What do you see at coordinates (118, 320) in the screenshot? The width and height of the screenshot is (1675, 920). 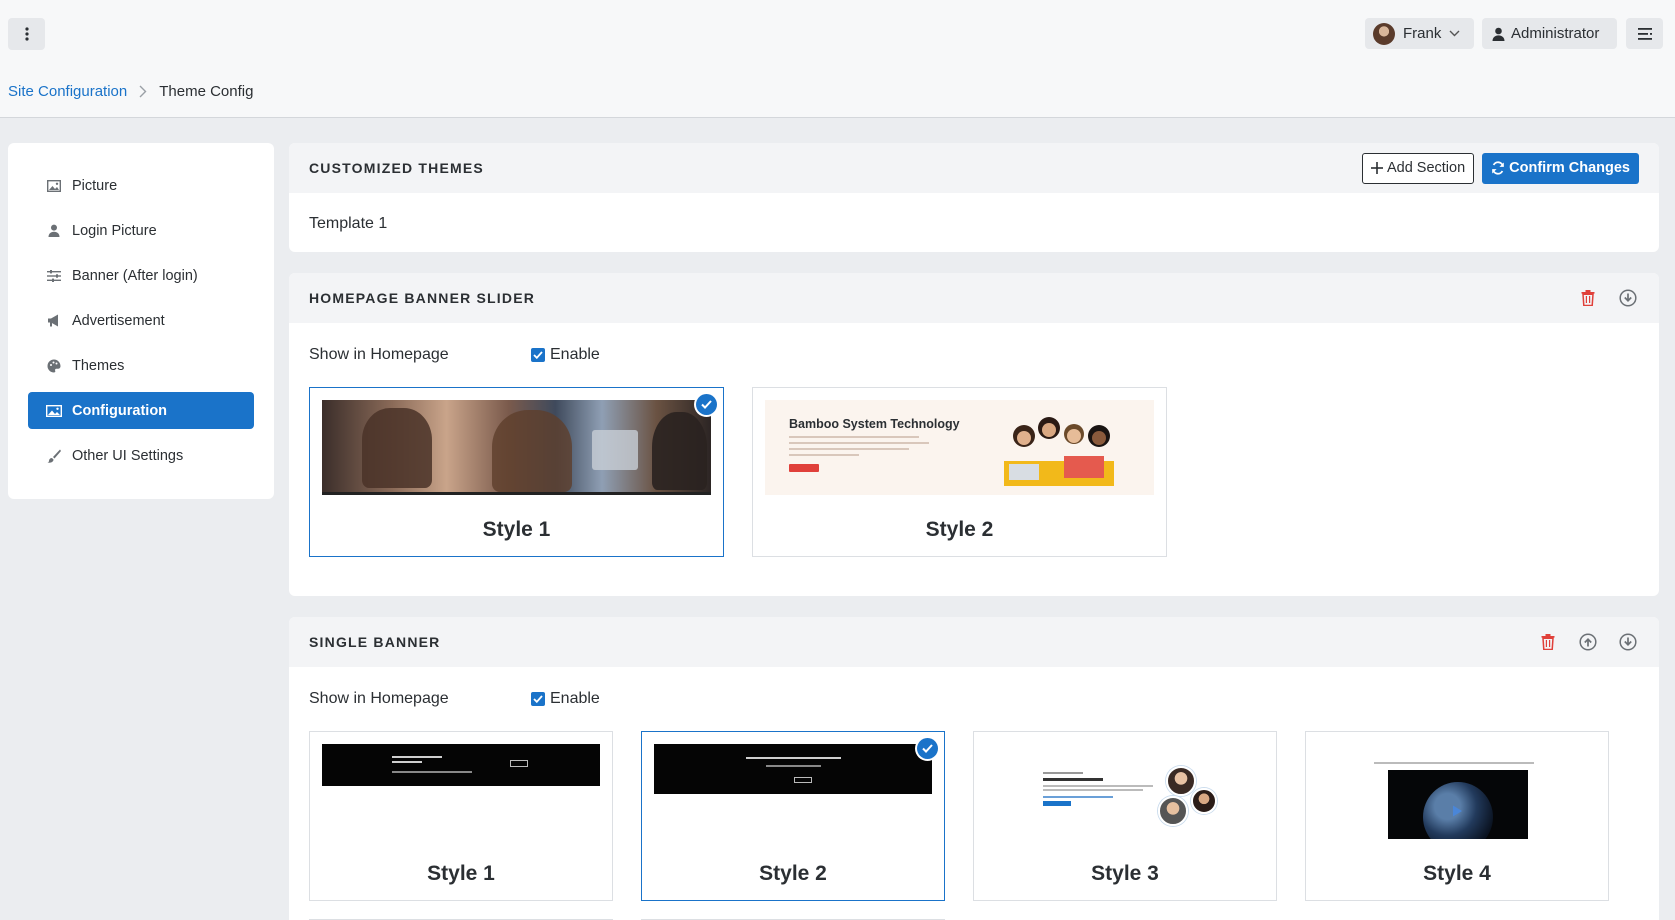 I see `sidebar-item-label: Advertisement` at bounding box center [118, 320].